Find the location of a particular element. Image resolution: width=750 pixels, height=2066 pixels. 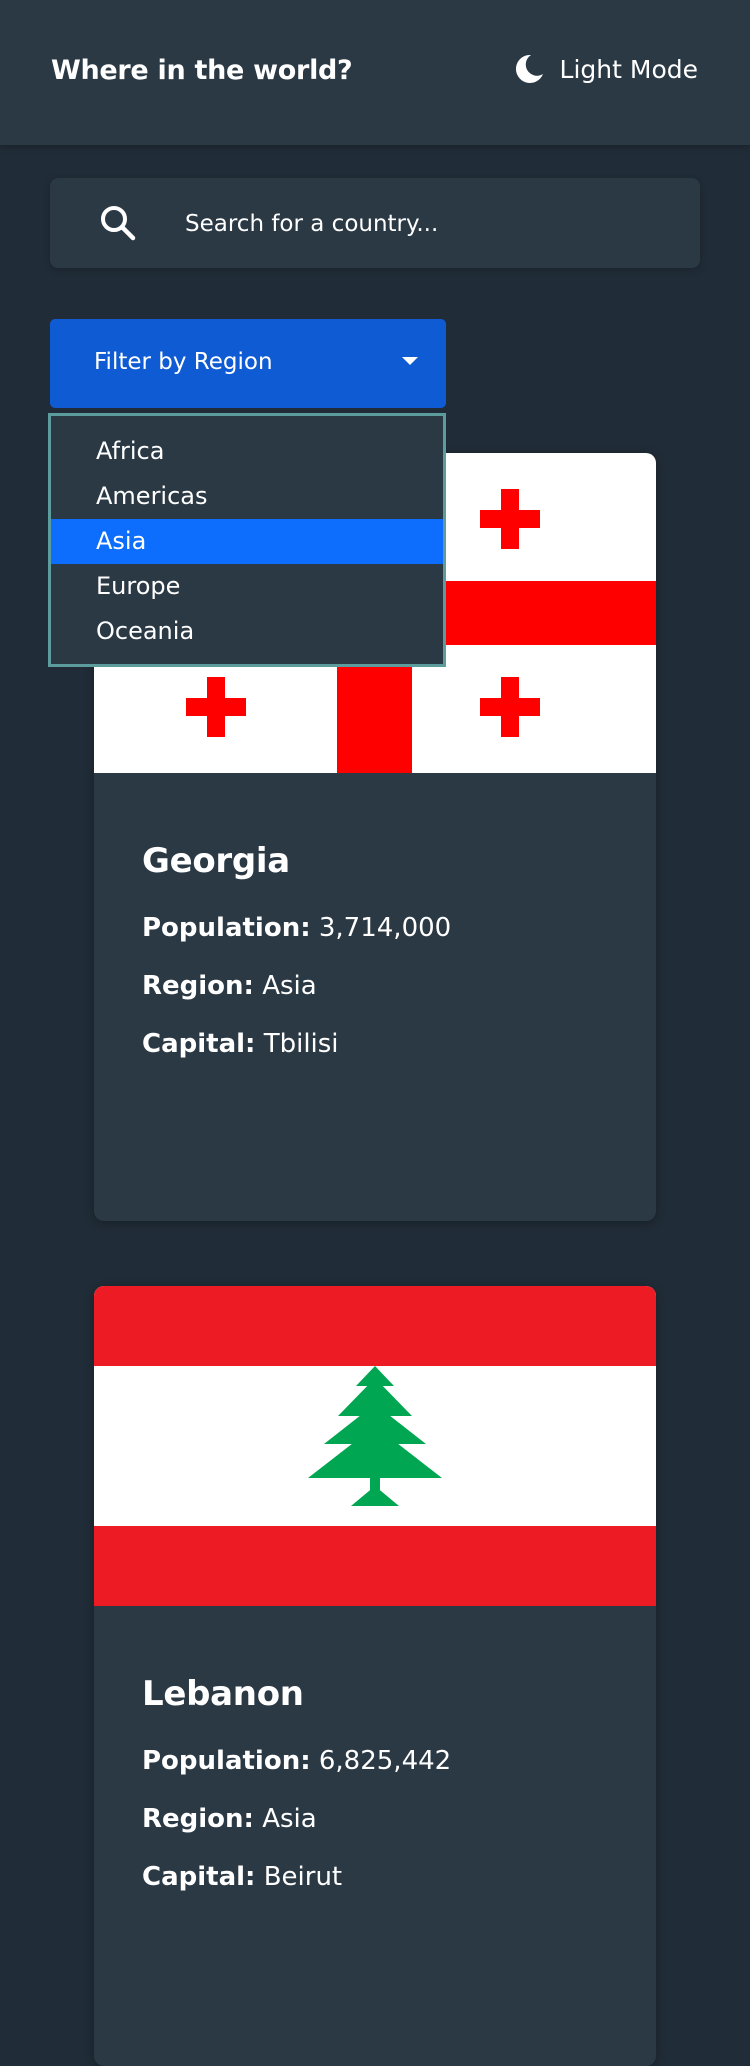

capital-stat: Capital: Tbilisi is located at coordinates (384, 1044).